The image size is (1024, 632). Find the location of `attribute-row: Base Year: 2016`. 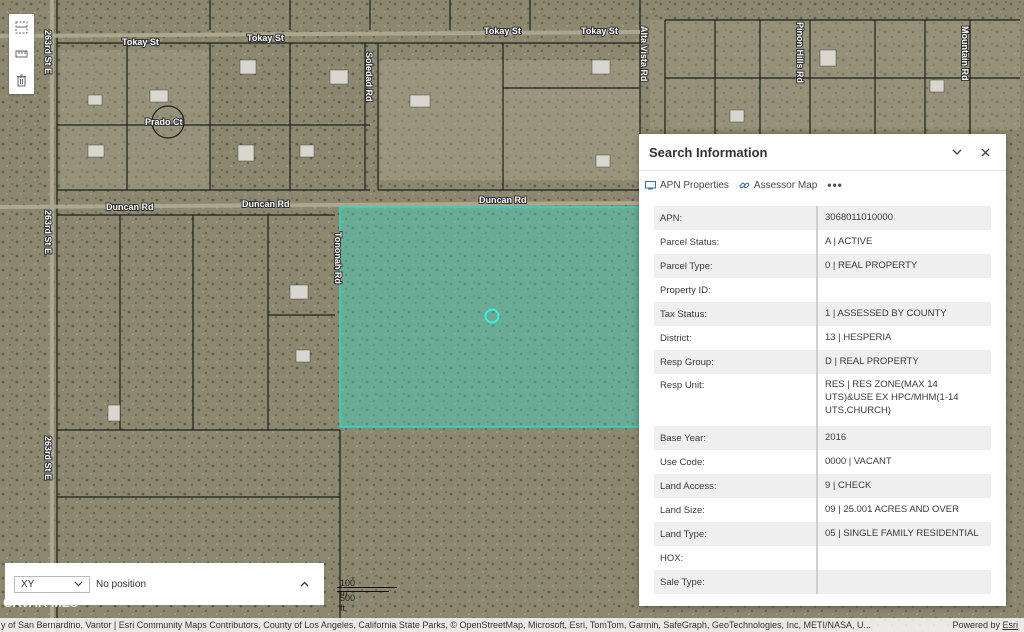

attribute-row: Base Year: 2016 is located at coordinates (822, 438).